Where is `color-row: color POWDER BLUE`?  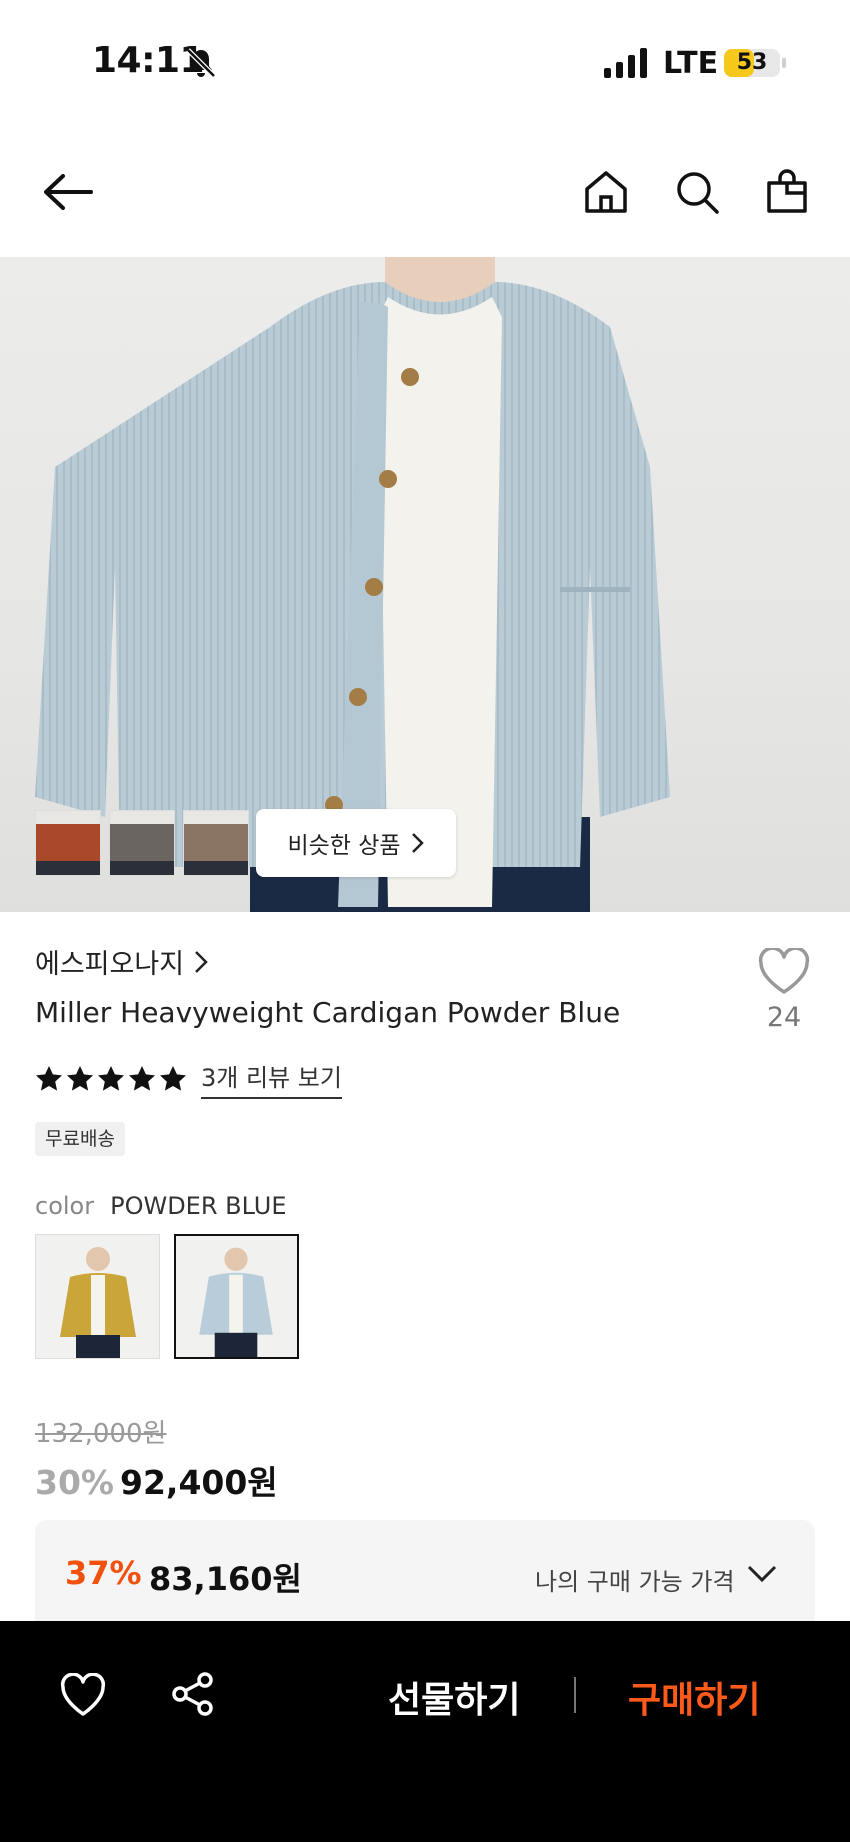
color-row: color POWDER BLUE is located at coordinates (161, 1206).